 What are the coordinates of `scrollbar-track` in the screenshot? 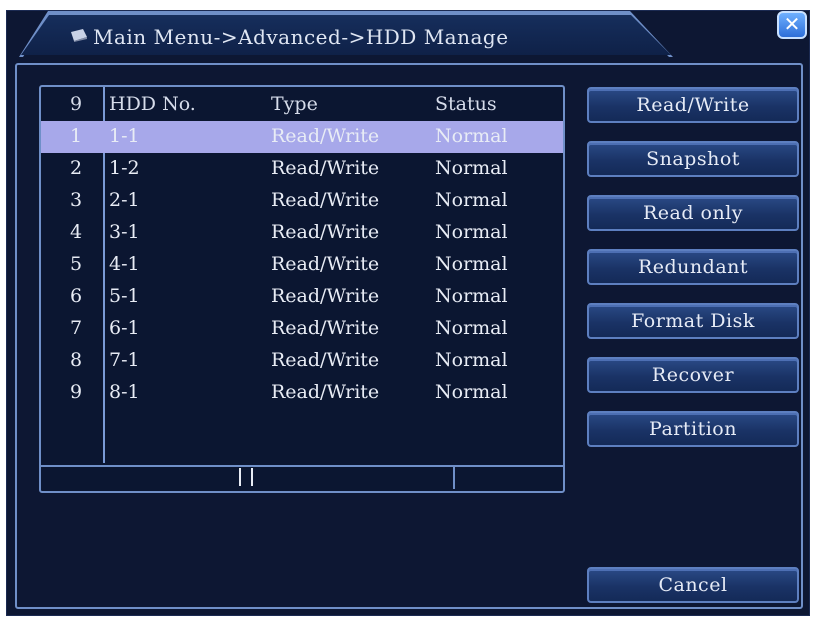 It's located at (248, 478).